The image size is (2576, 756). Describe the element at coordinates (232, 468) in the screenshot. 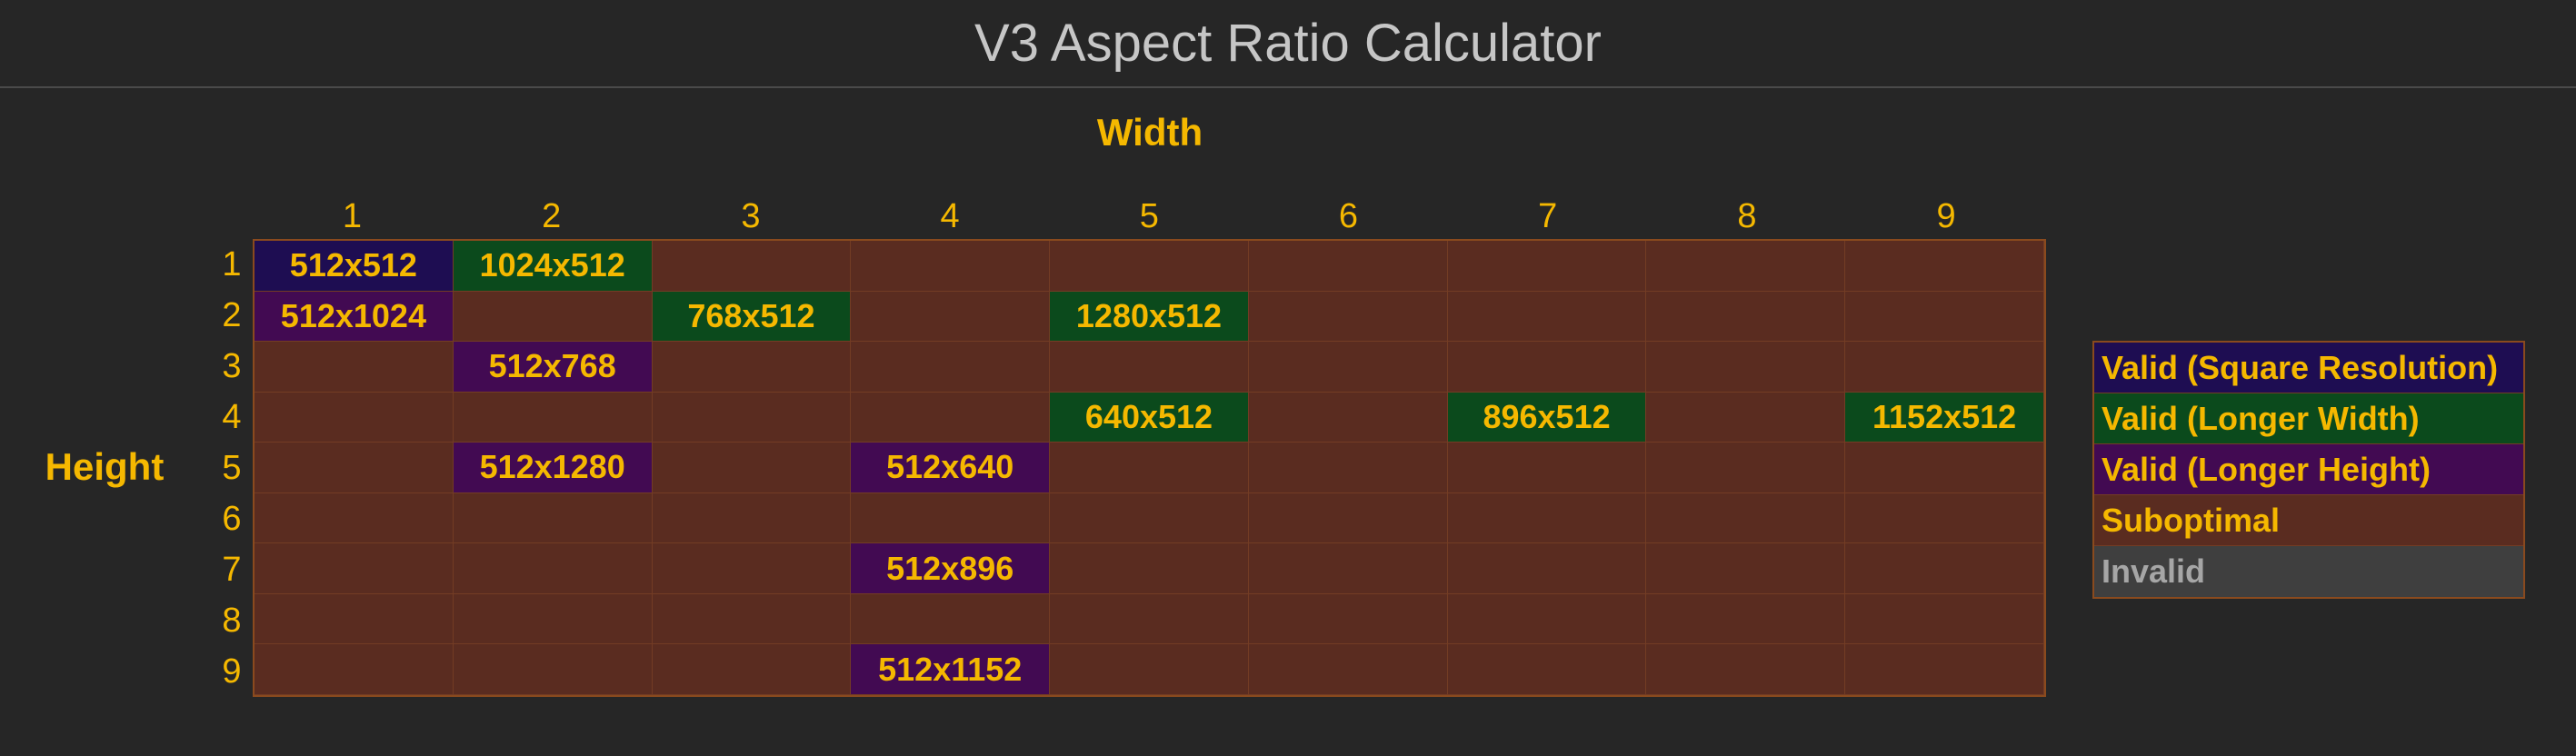

I see `row-header: 5` at that location.